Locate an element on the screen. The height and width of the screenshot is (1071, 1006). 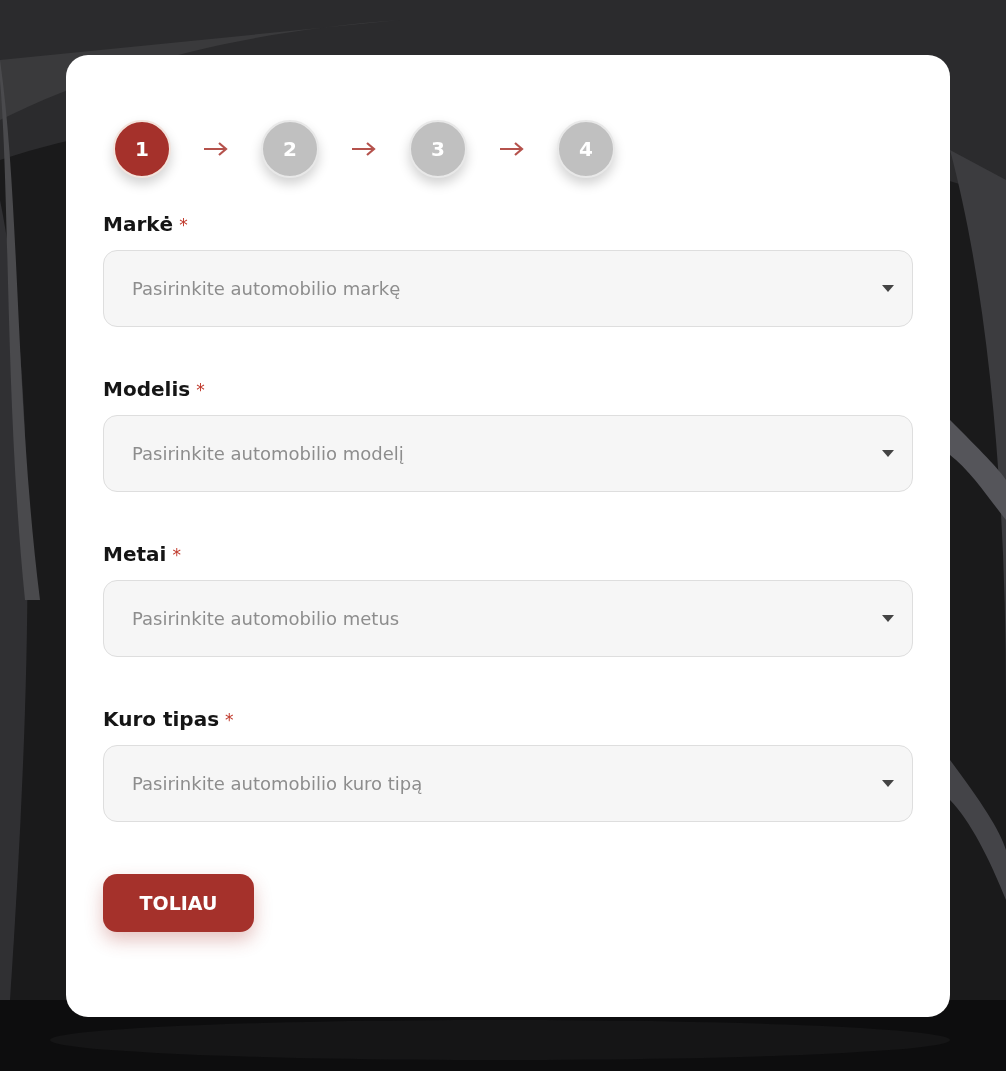
select-field: Pasirinkite automobilio kuro tipą is located at coordinates (508, 783).